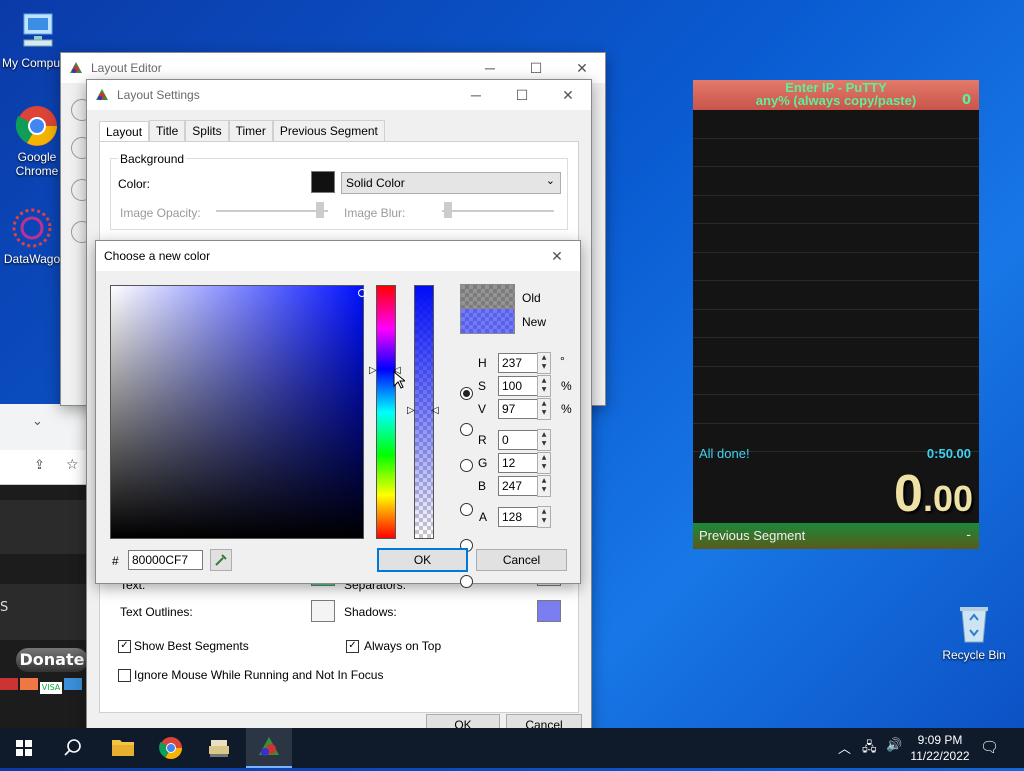 The image size is (1024, 771). Describe the element at coordinates (518, 386) in the screenshot. I see `s-input: 100` at that location.